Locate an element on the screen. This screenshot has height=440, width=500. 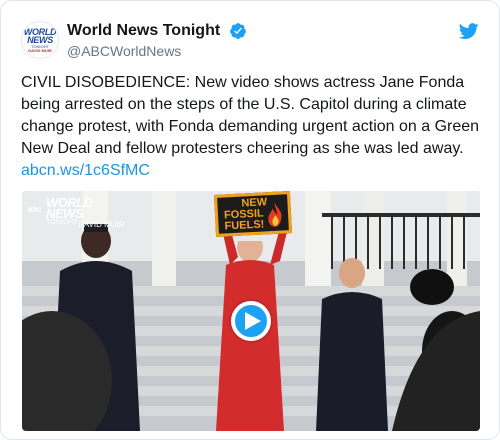
watermark-line-3: TONIGHT is located at coordinates (62, 222).